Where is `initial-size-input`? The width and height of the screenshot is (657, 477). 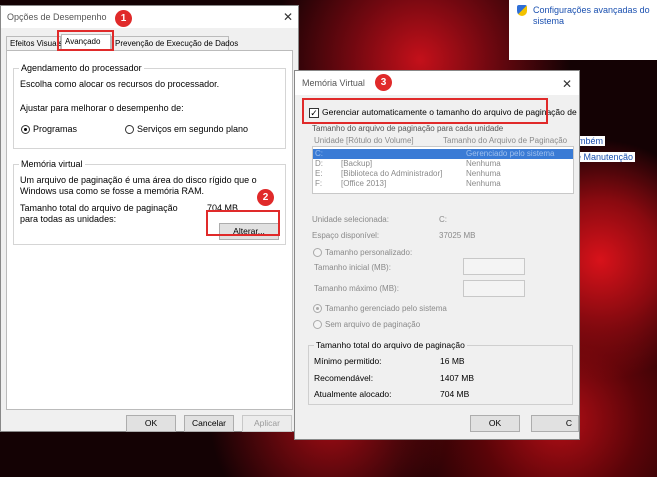
initial-size-input is located at coordinates (494, 266).